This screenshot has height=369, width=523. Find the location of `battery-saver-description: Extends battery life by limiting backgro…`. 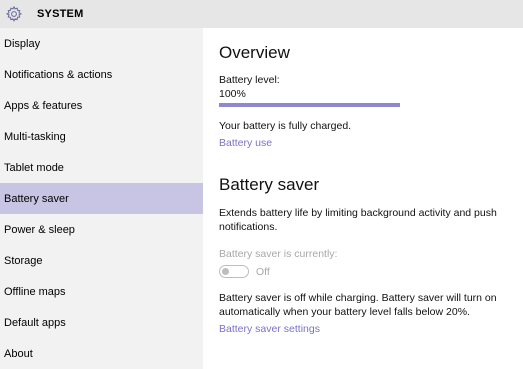

battery-saver-description: Extends battery life by limiting backgro… is located at coordinates (358, 220).